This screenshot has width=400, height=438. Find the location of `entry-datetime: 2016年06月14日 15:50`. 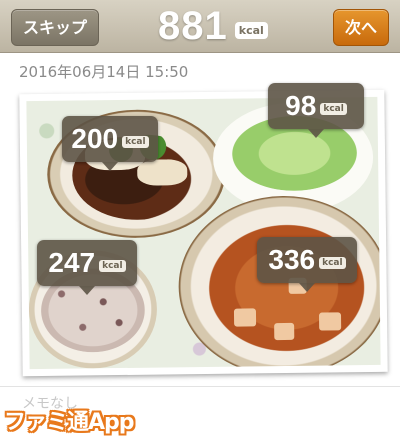

entry-datetime: 2016年06月14日 15:50 is located at coordinates (104, 72).